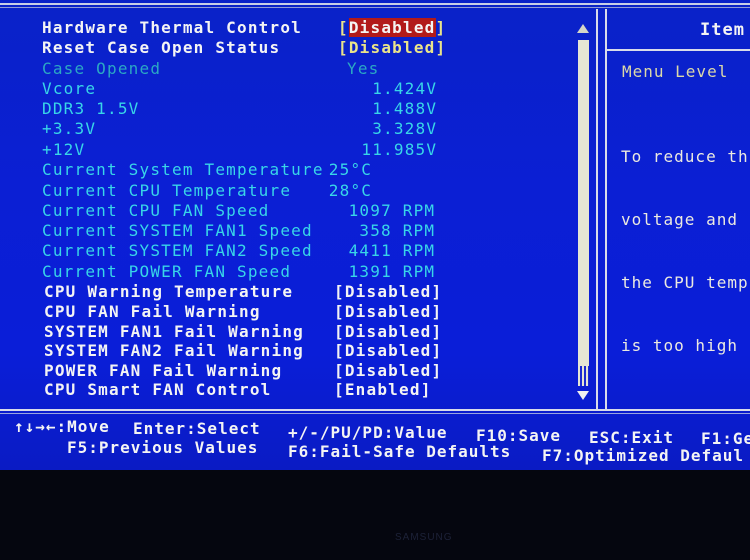 The width and height of the screenshot is (750, 560). Describe the element at coordinates (102, 68) in the screenshot. I see `setting-label: Case Opened` at that location.